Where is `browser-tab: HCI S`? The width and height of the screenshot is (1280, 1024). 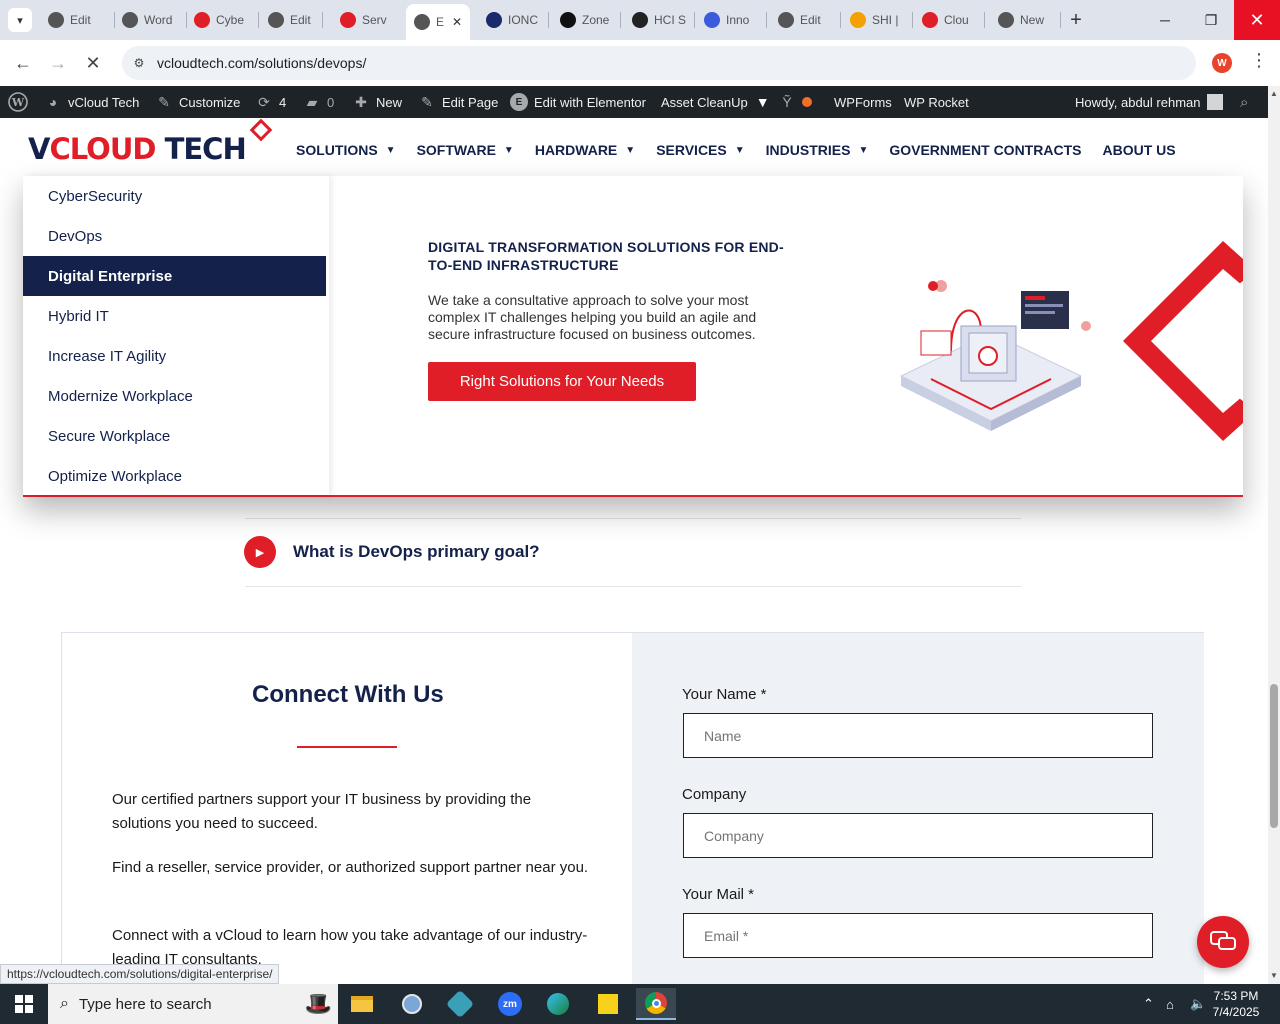
browser-tab: HCI S is located at coordinates (660, 20).